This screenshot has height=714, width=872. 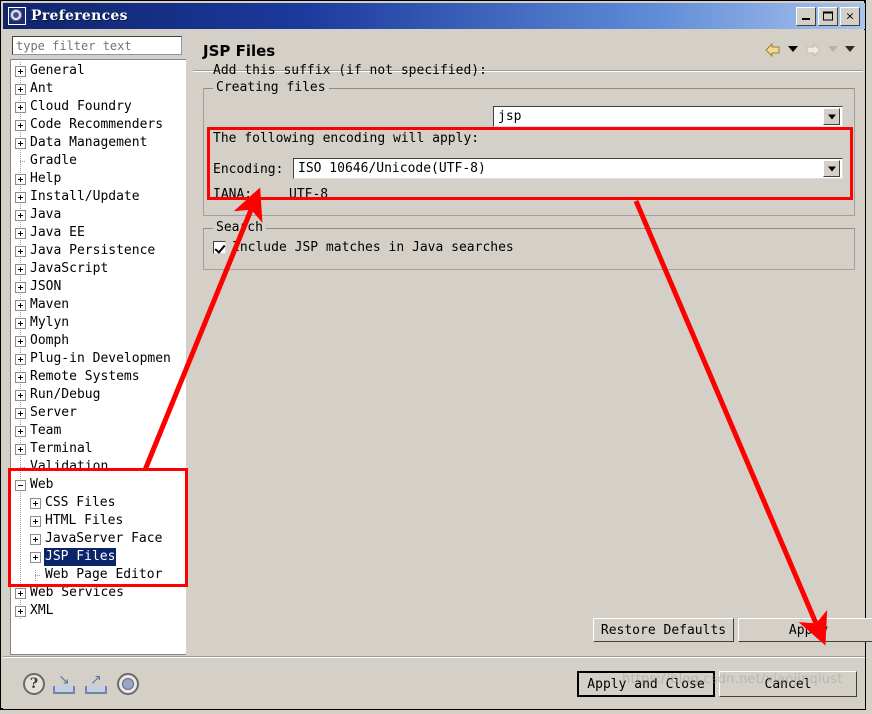 What do you see at coordinates (98, 431) in the screenshot?
I see `tree-item-team: Team` at bounding box center [98, 431].